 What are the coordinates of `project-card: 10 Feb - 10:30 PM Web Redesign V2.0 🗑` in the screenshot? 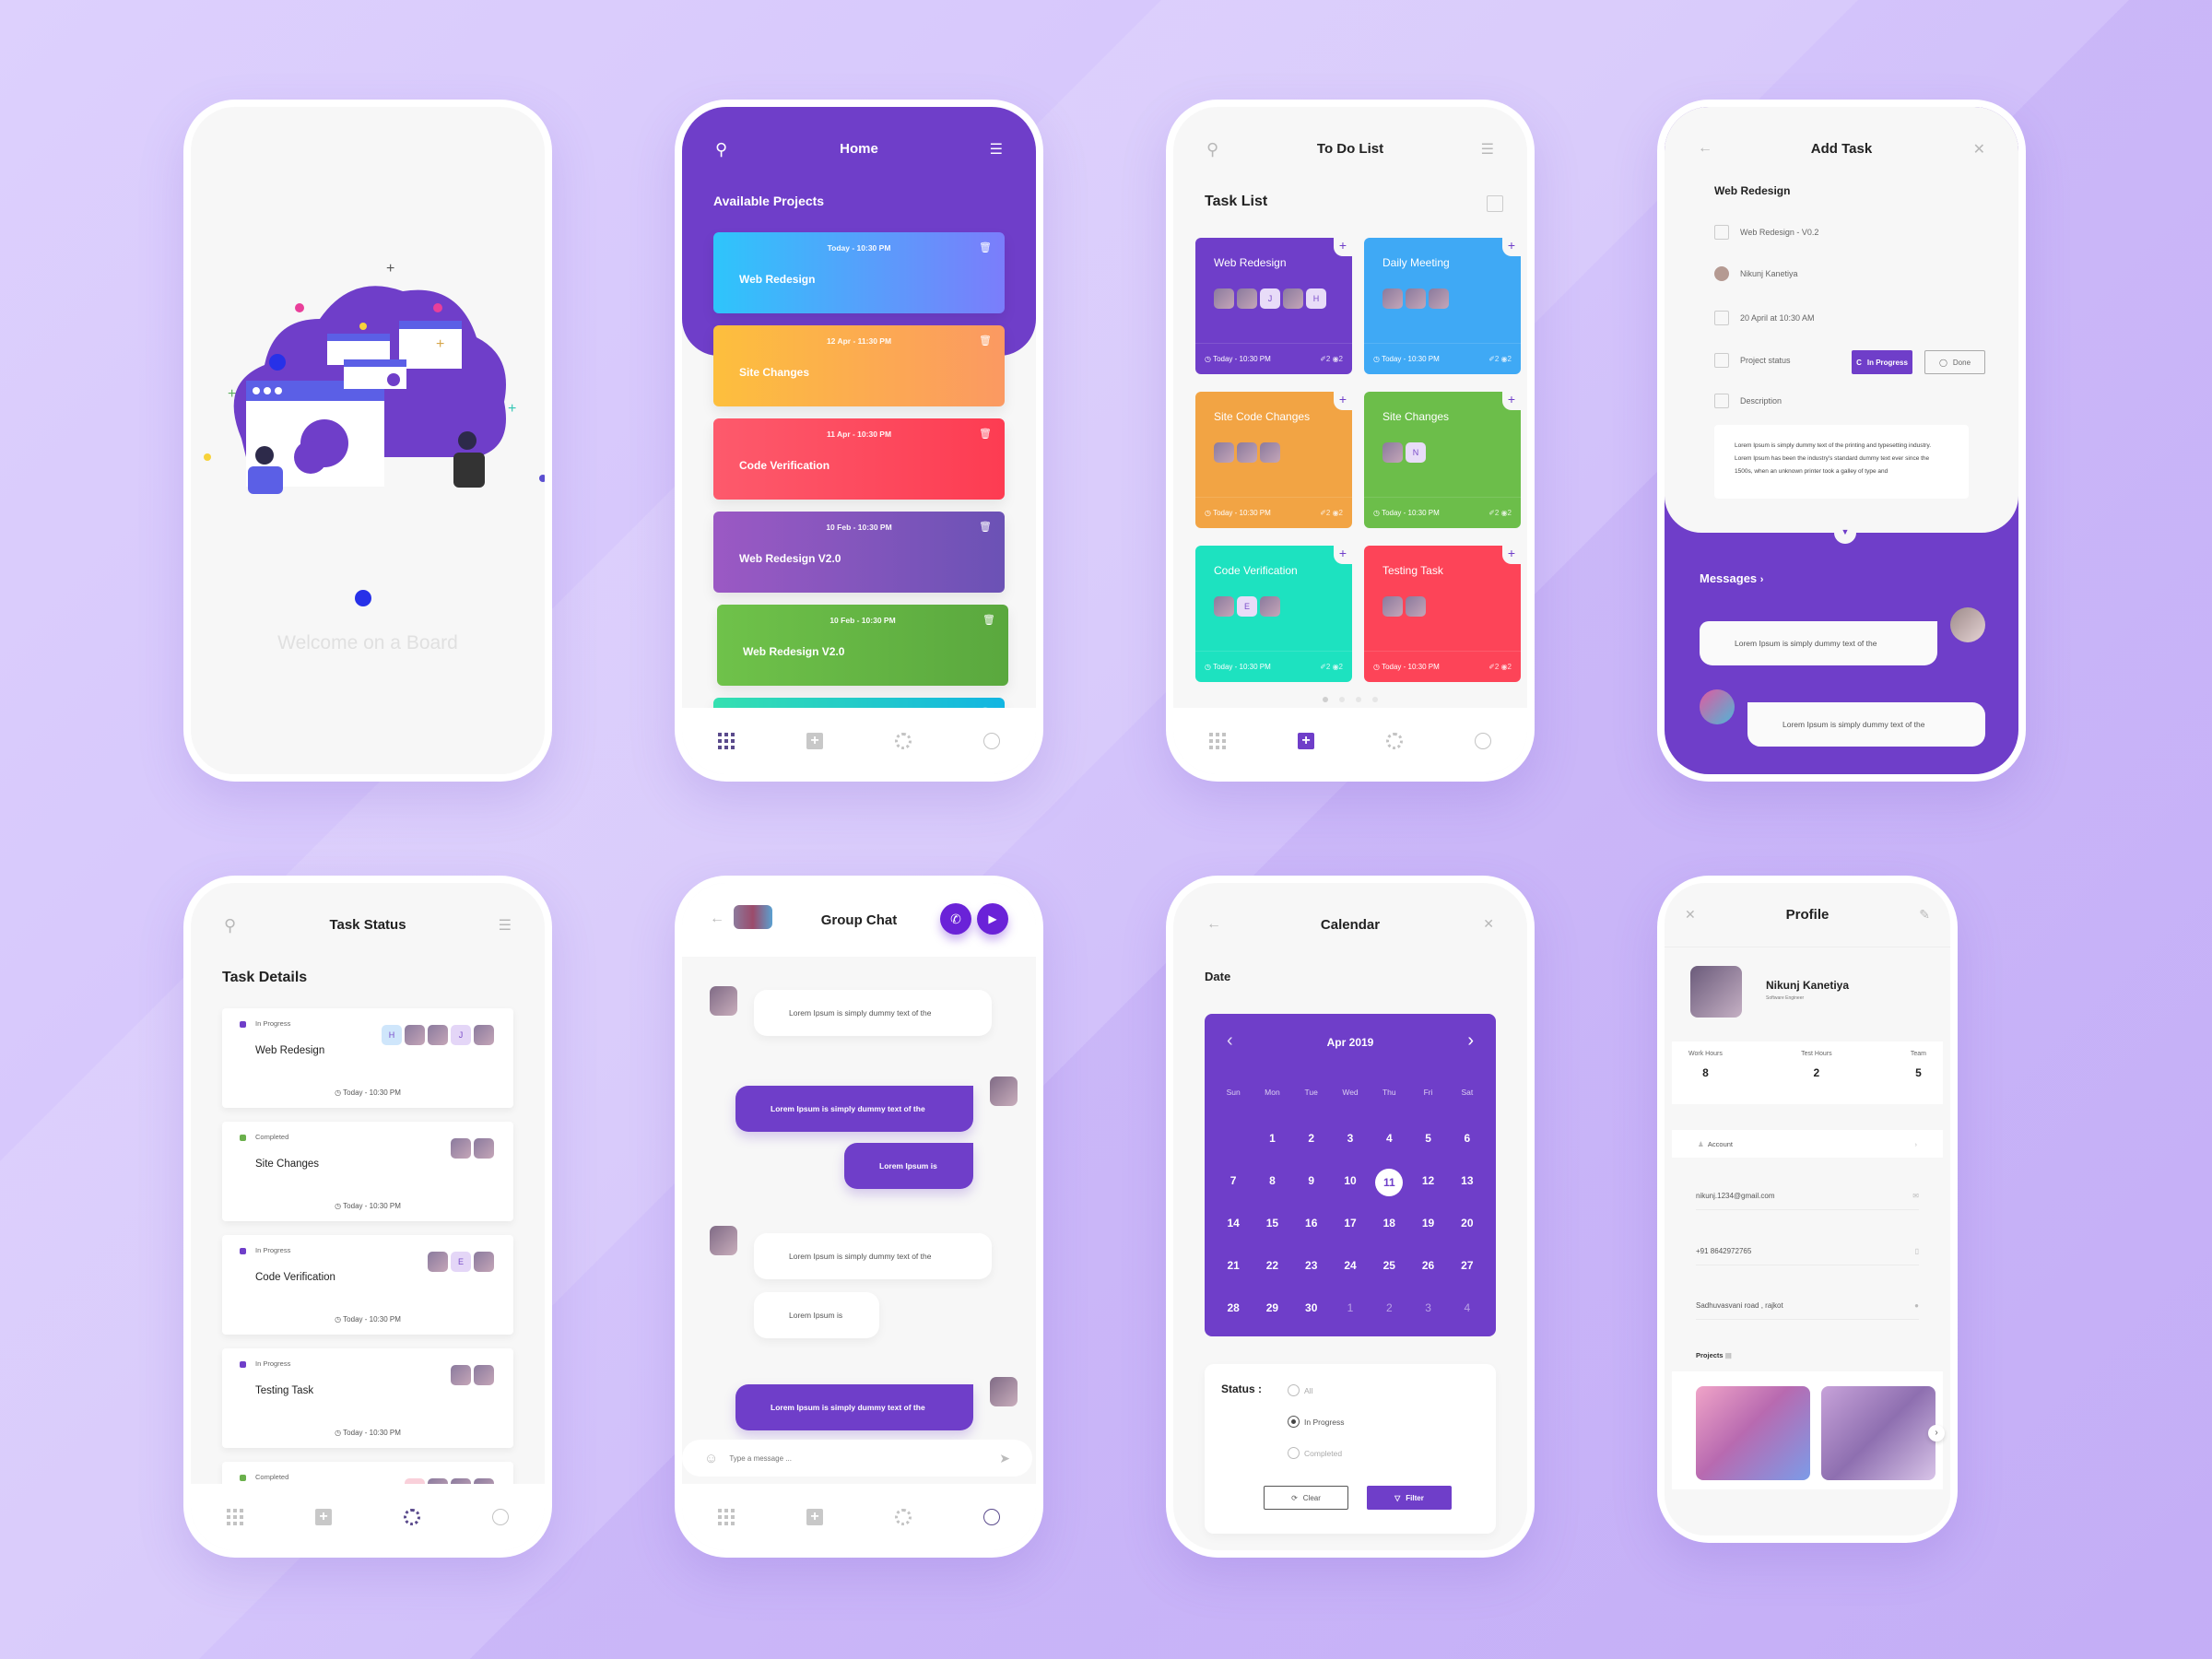 It's located at (859, 552).